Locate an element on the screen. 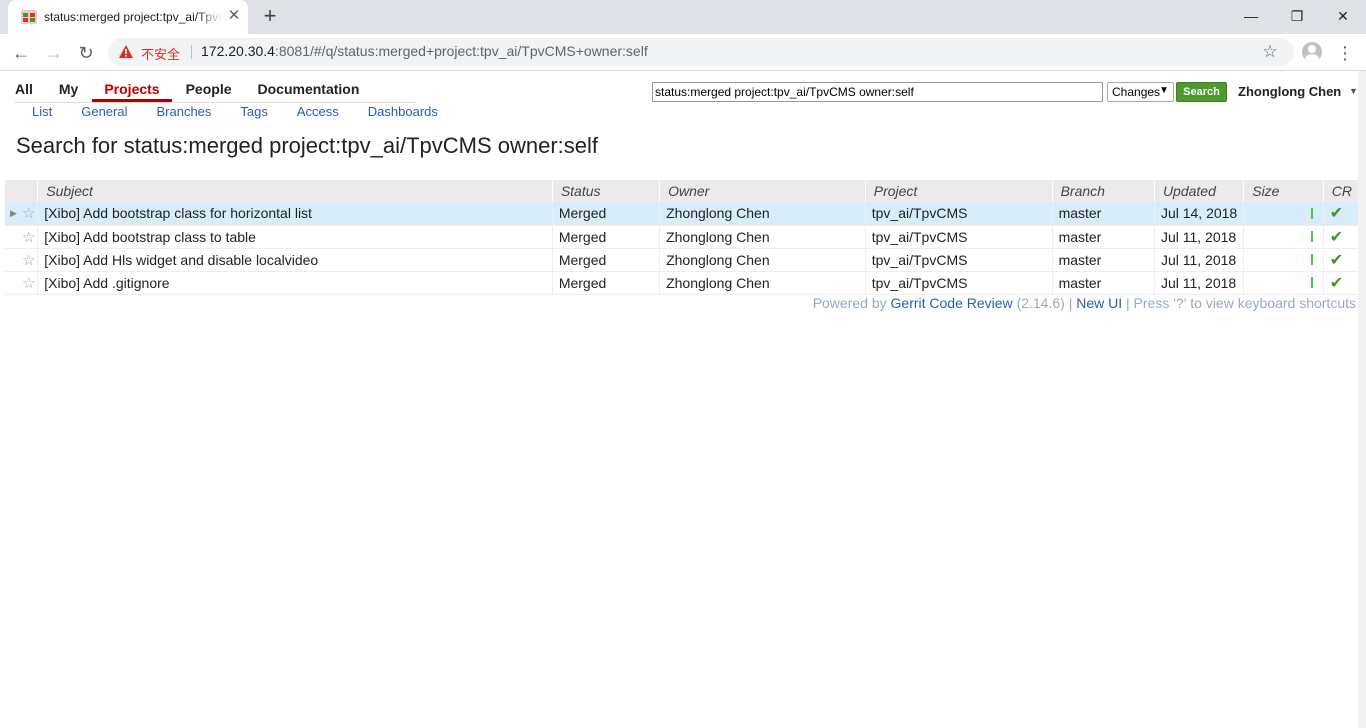 This screenshot has width=1366, height=728. row-pointer-icon: ▶ is located at coordinates (13, 213).